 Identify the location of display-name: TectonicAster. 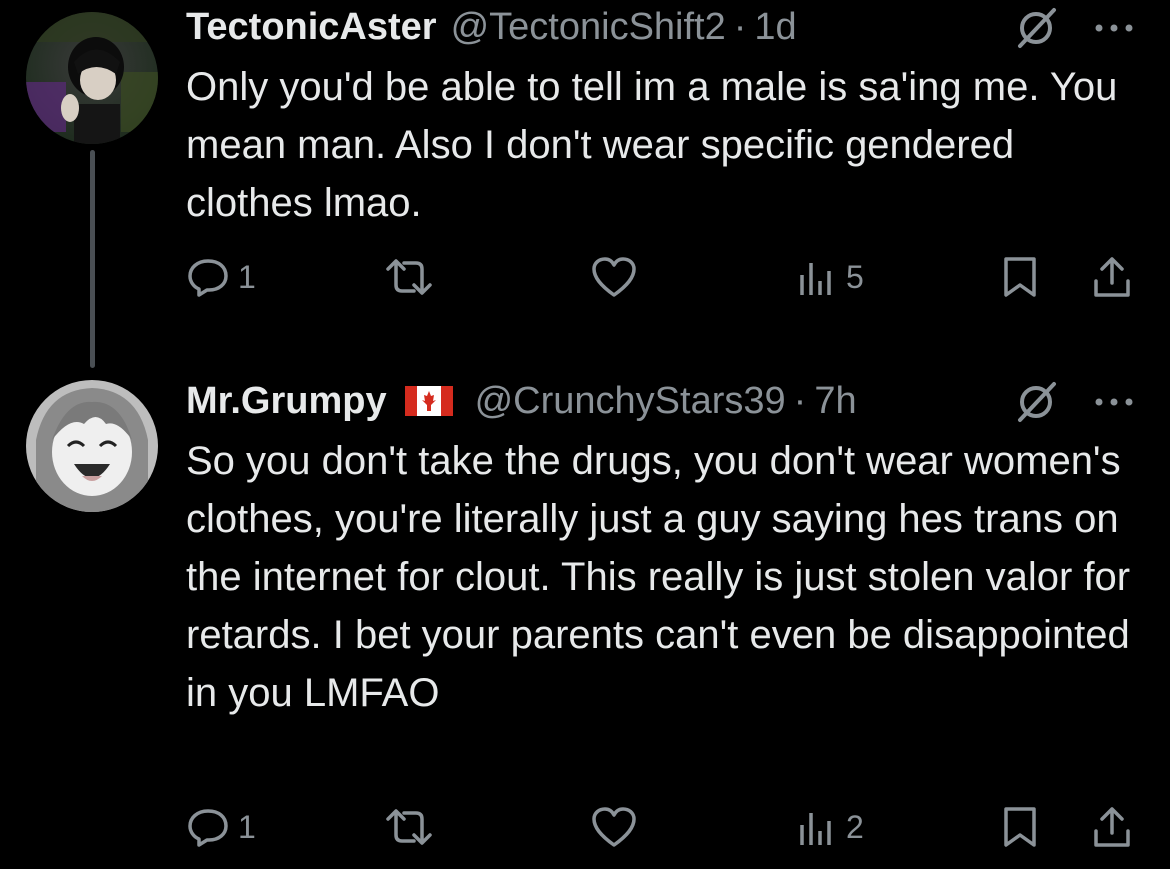
(311, 27).